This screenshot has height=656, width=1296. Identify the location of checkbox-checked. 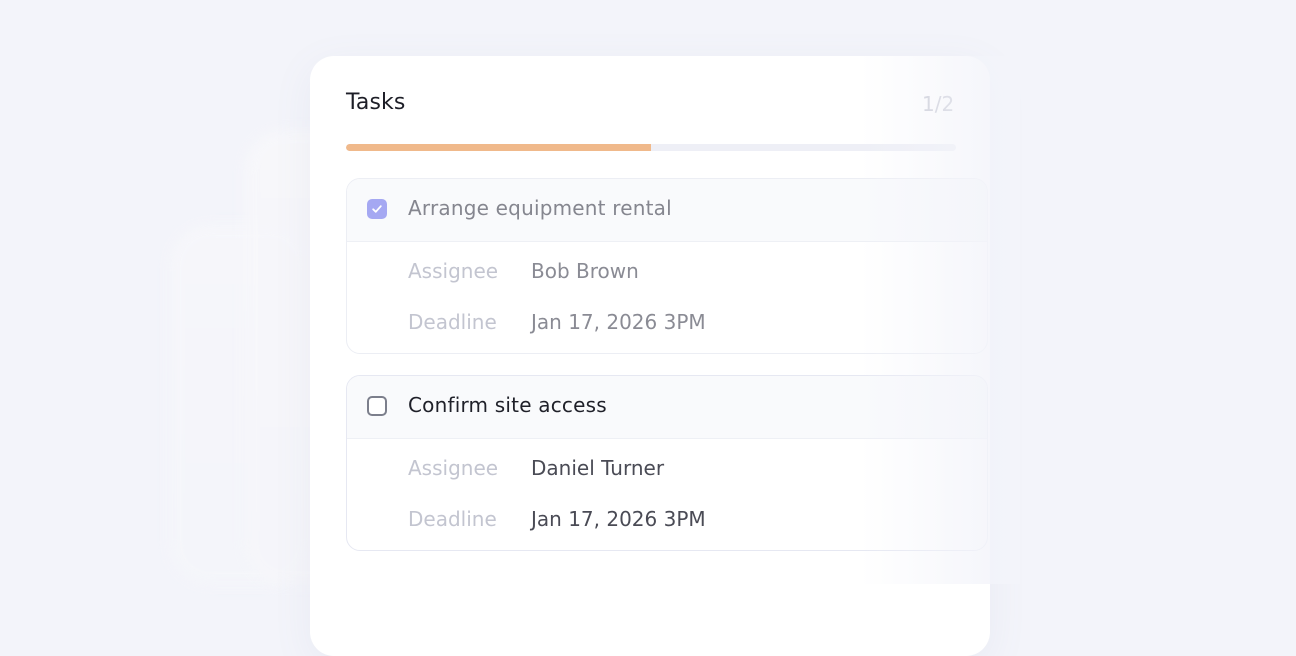
(377, 209).